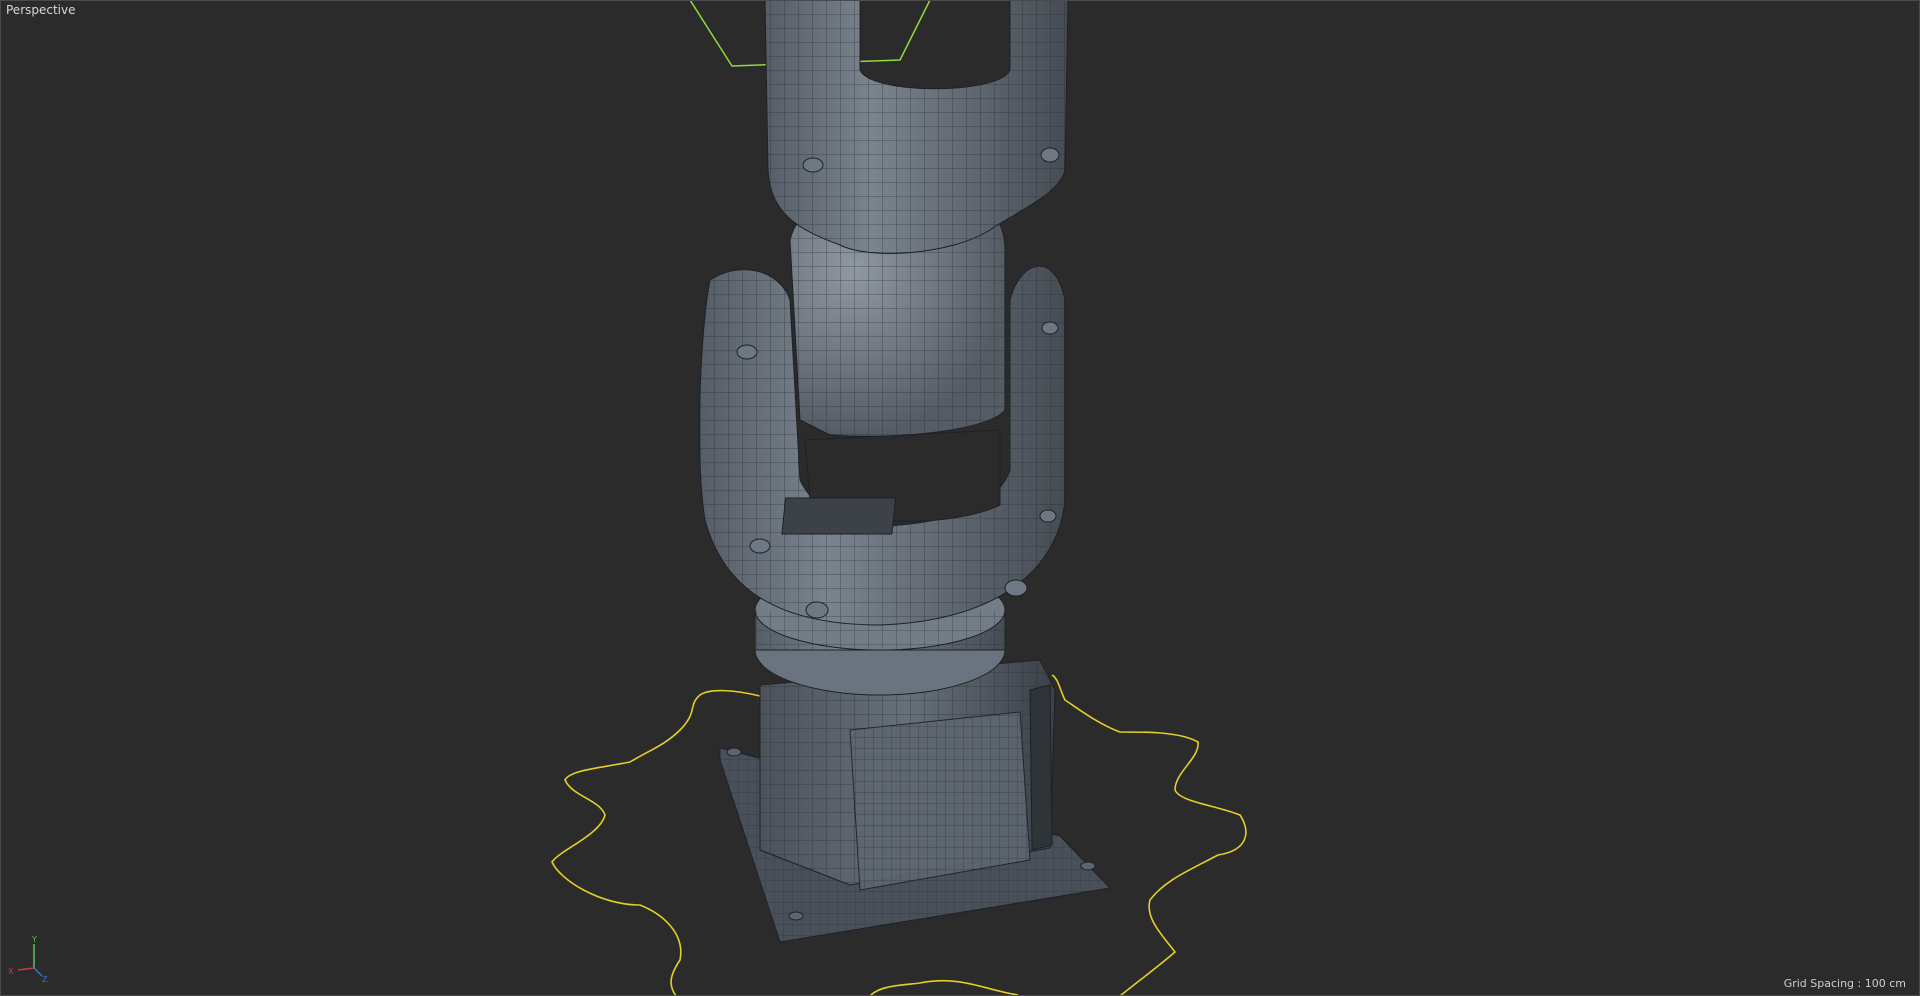 The height and width of the screenshot is (996, 1920). I want to click on z-axis-icon, so click(38, 972).